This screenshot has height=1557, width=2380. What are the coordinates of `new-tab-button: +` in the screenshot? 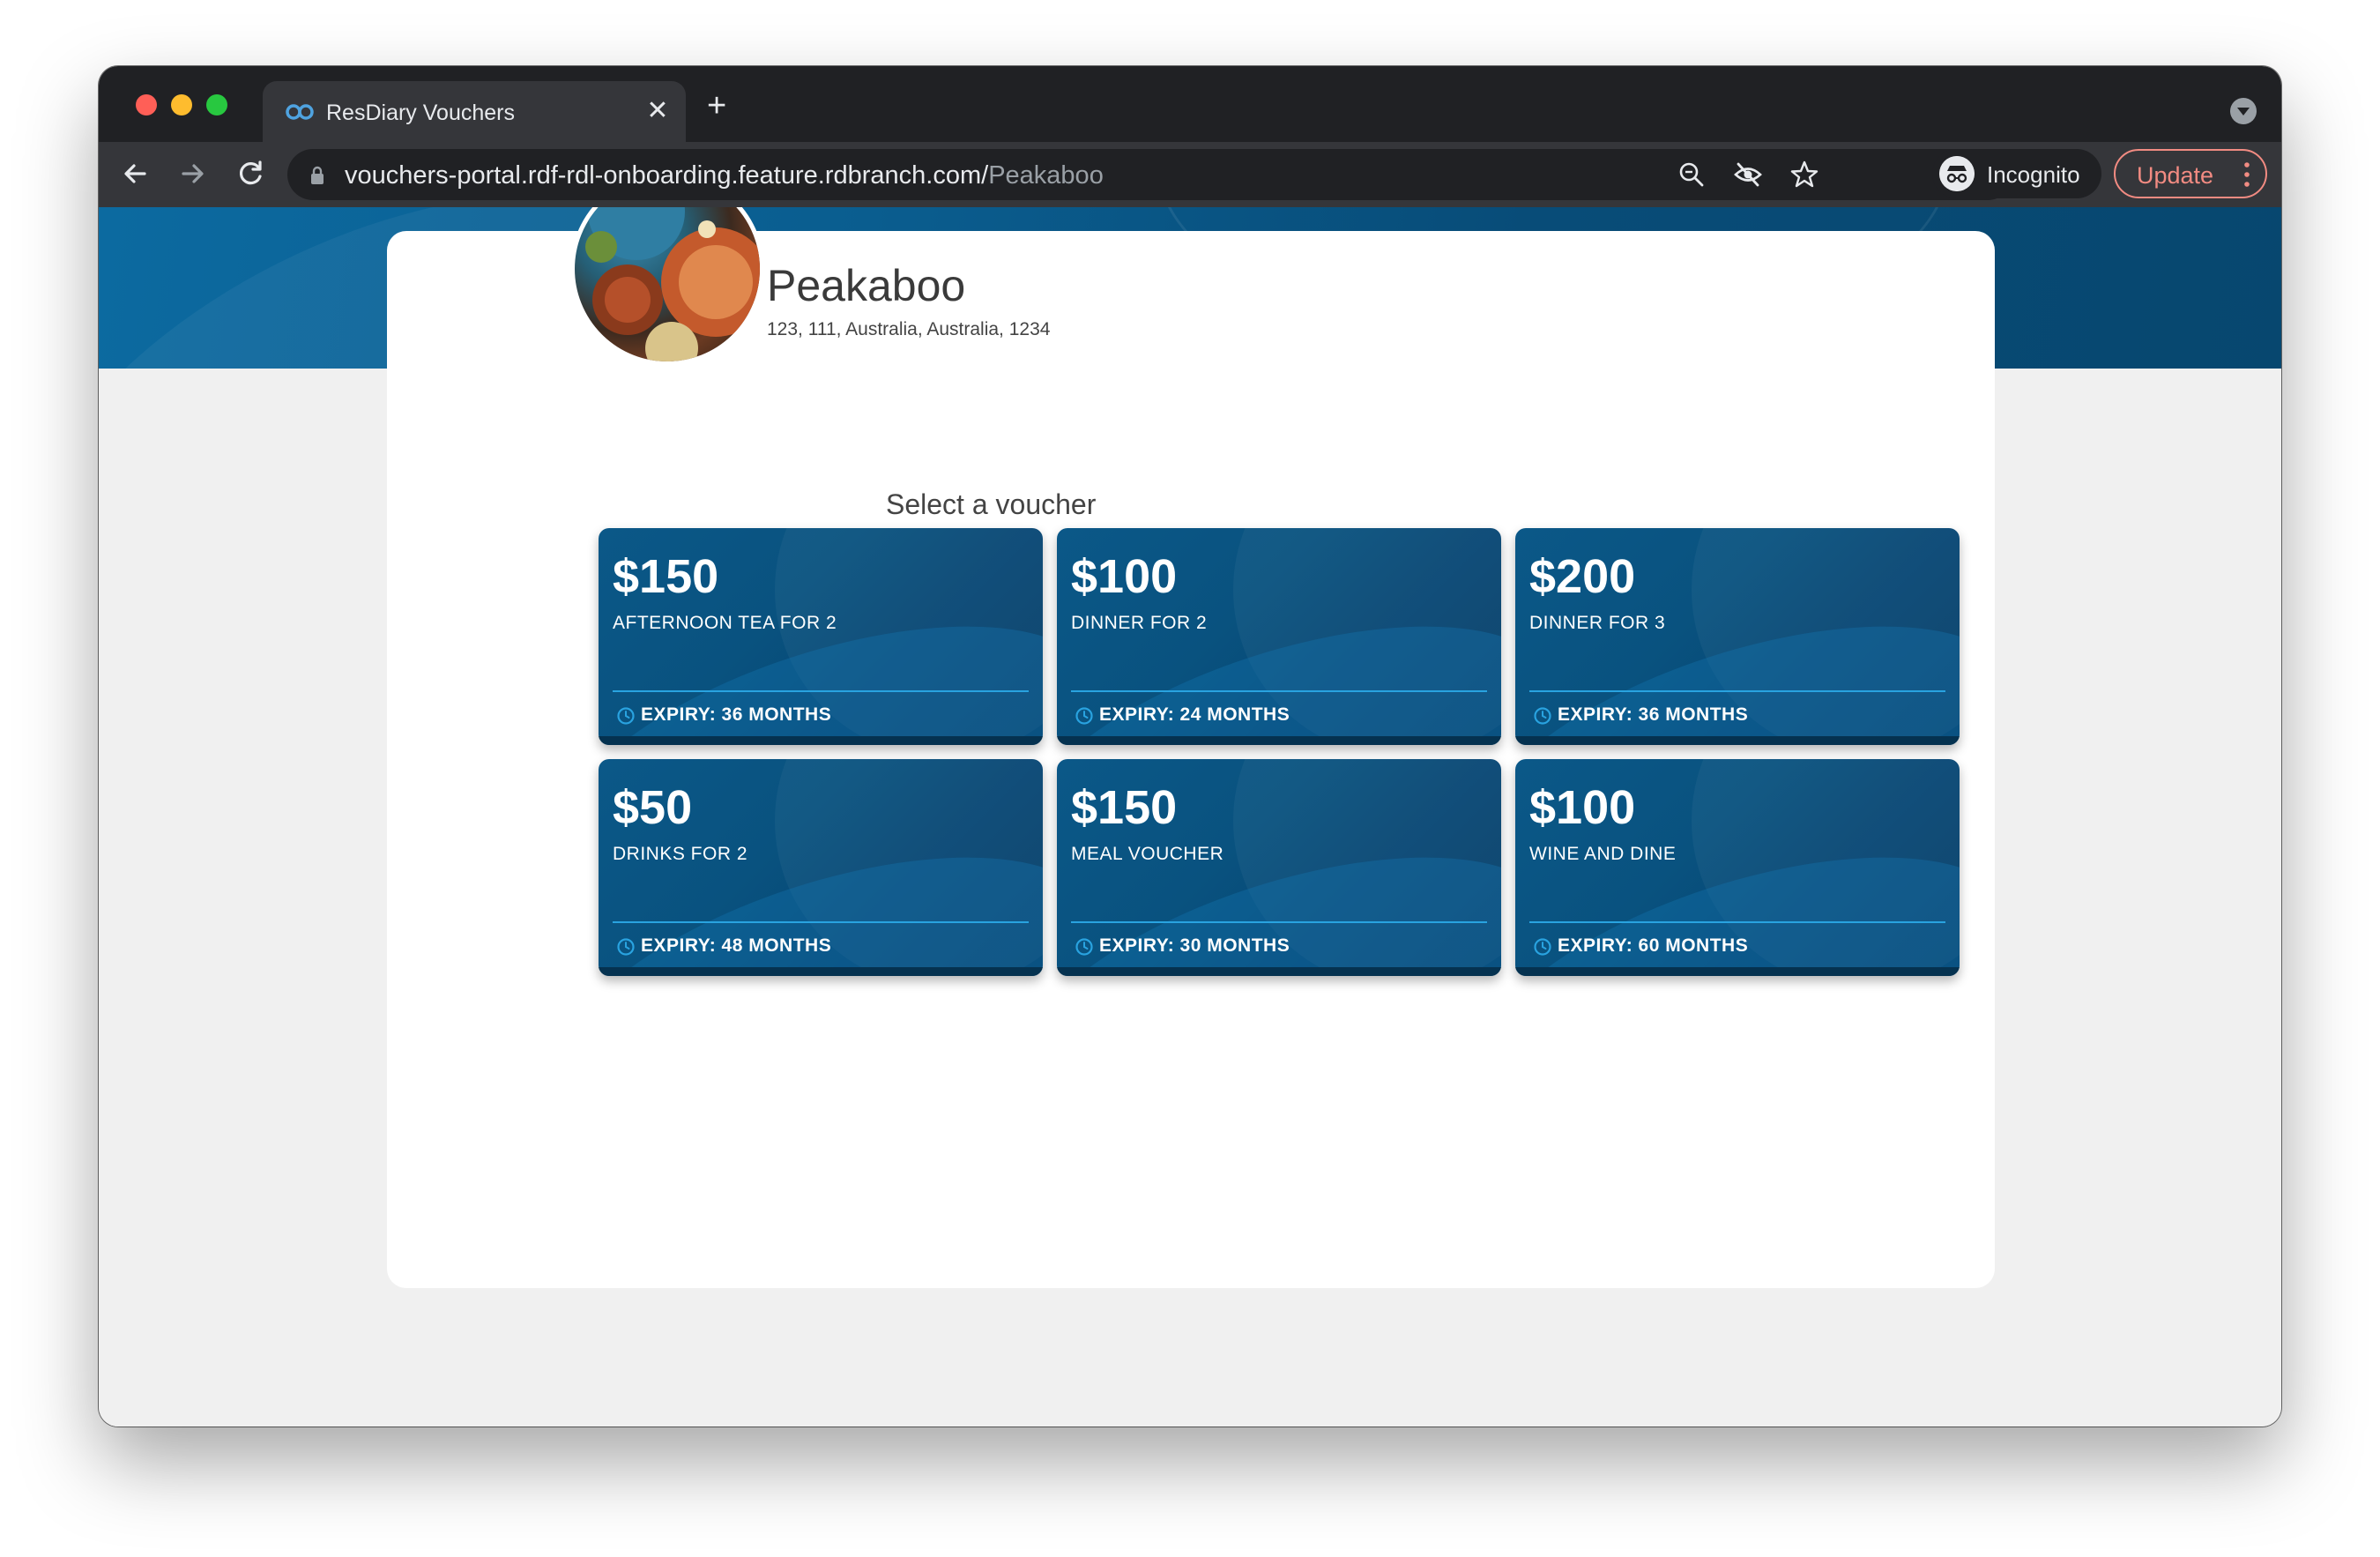 It's located at (716, 106).